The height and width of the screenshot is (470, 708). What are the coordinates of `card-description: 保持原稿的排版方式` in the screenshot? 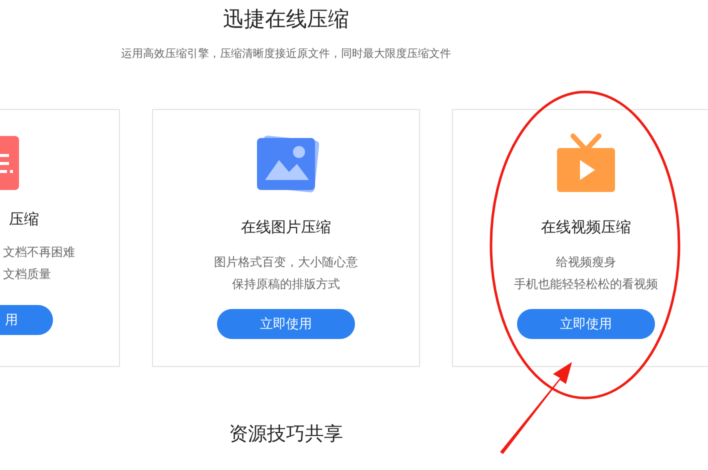 It's located at (286, 284).